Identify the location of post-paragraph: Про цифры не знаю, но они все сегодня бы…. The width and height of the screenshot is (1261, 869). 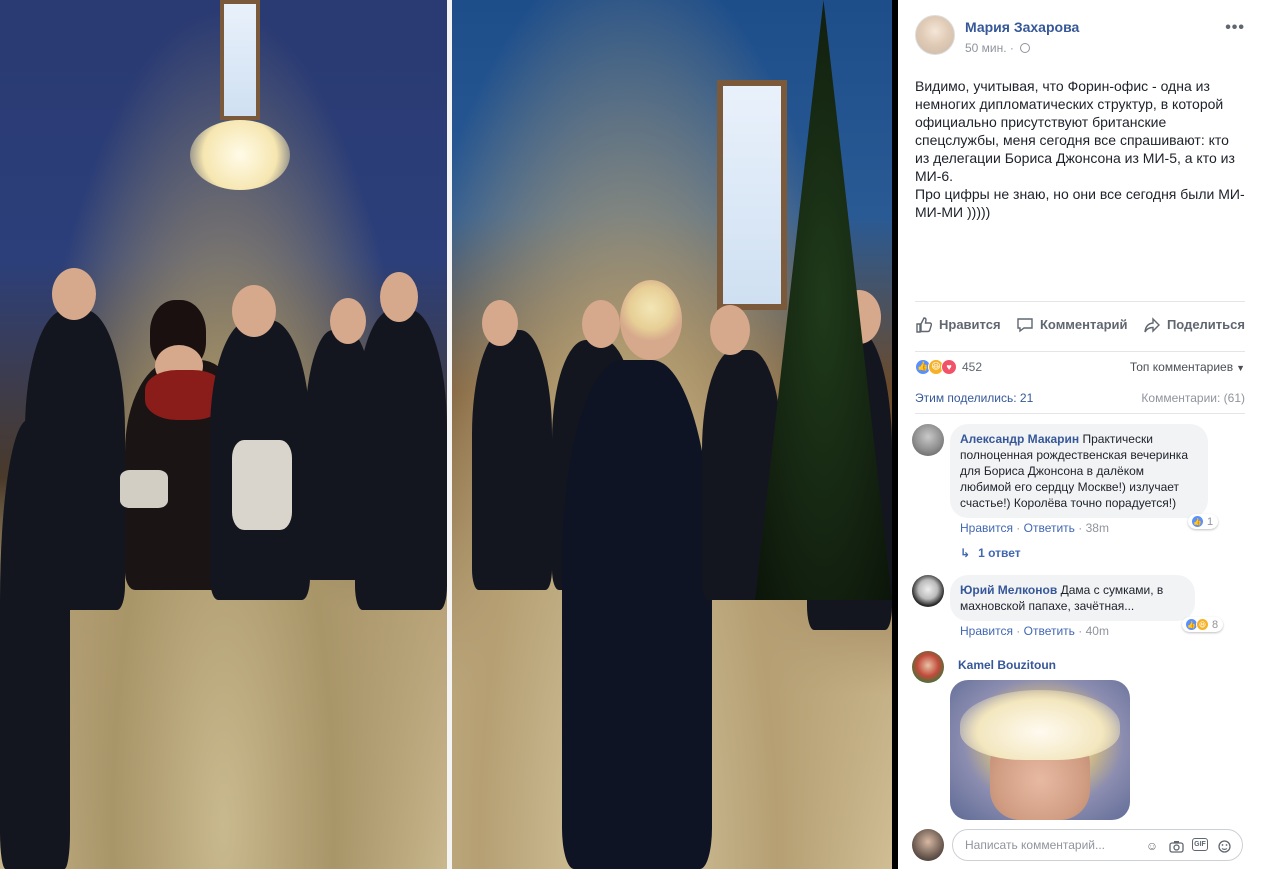
(1080, 203).